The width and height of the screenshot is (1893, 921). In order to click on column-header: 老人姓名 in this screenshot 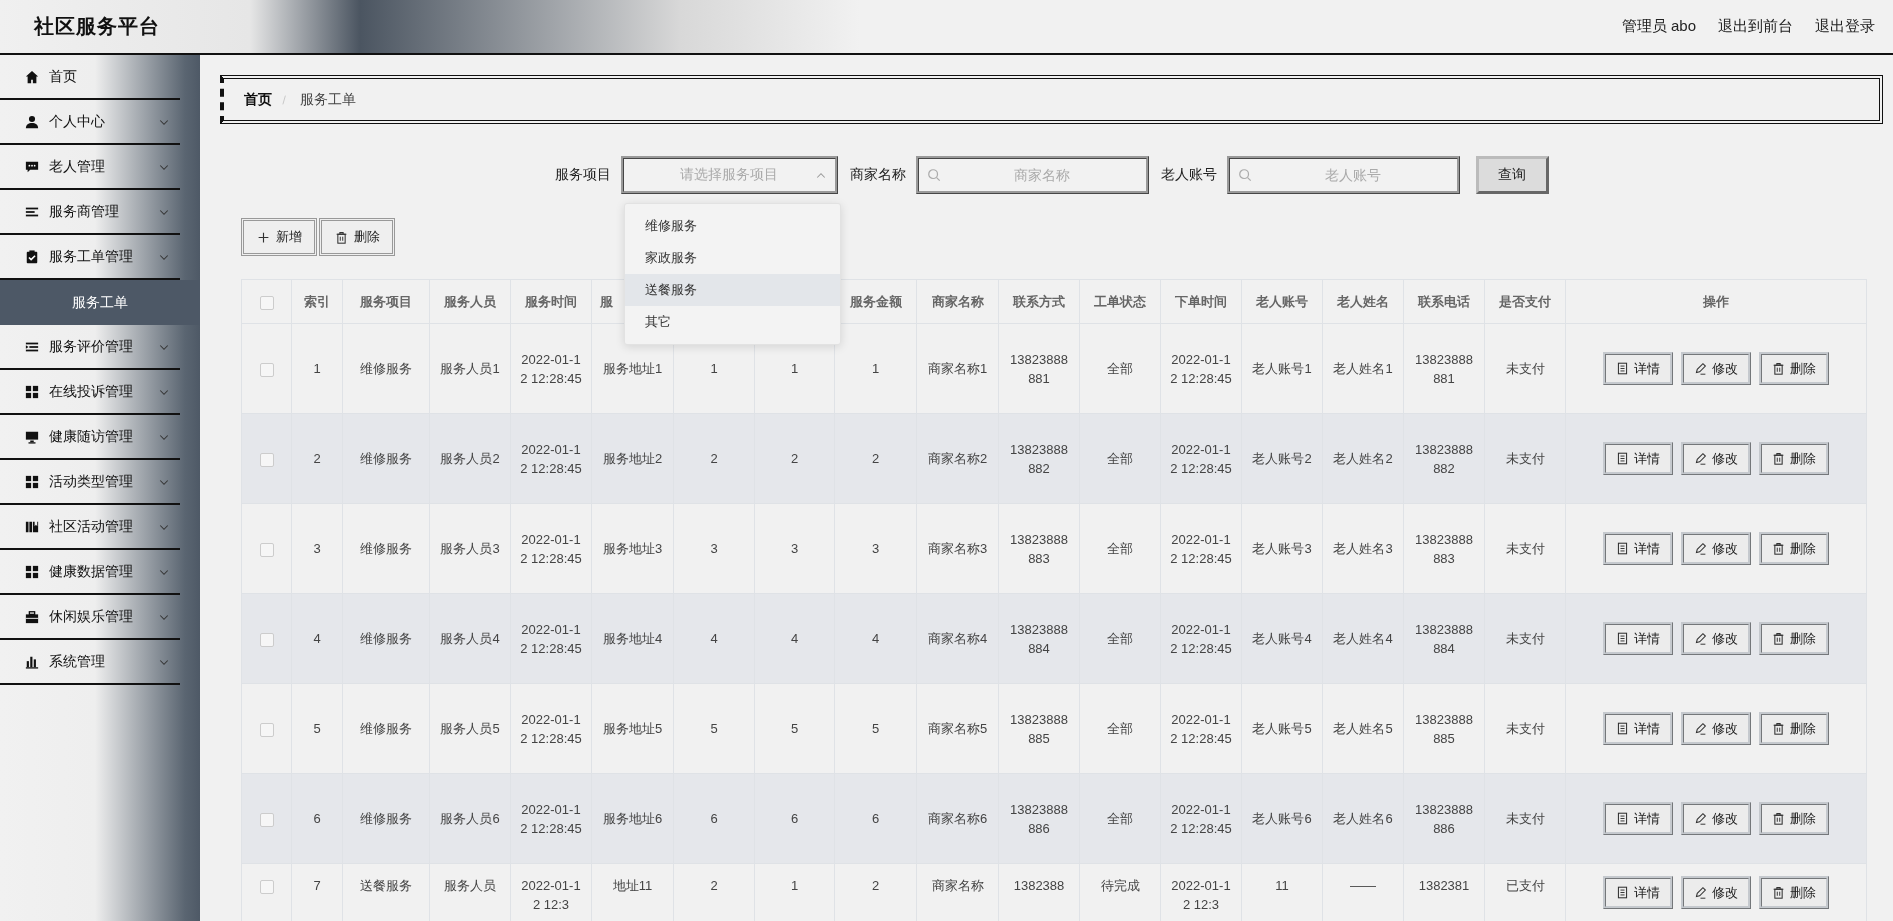, I will do `click(1363, 302)`.